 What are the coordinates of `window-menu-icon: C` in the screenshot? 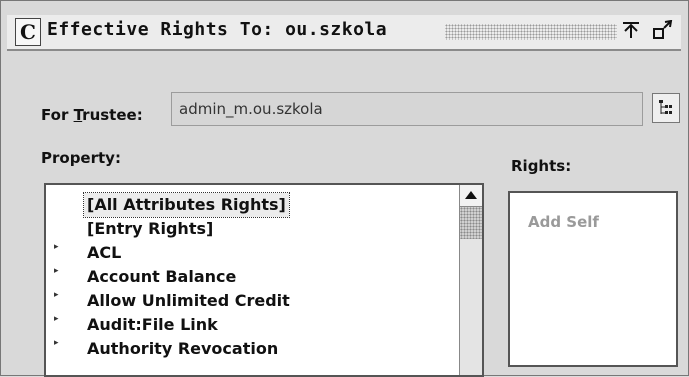 It's located at (28, 32).